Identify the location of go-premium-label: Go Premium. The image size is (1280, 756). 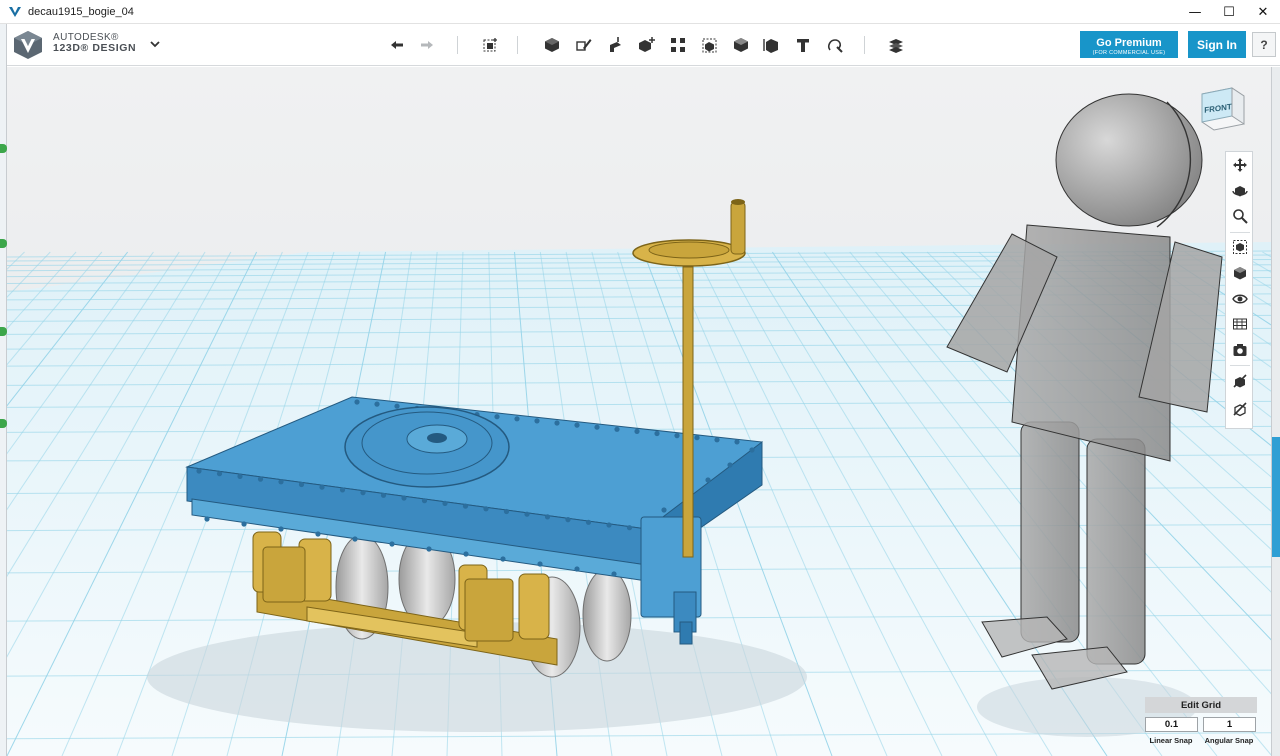
(1129, 42).